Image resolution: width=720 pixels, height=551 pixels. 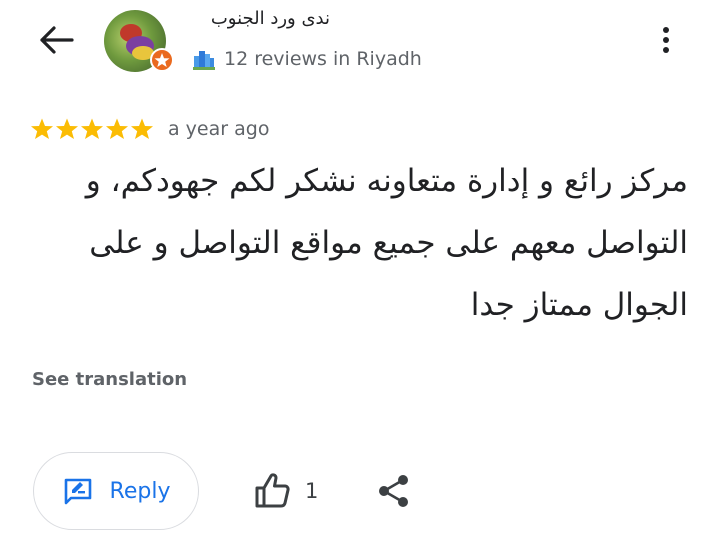 I want to click on reply-button: Reply, so click(x=116, y=491).